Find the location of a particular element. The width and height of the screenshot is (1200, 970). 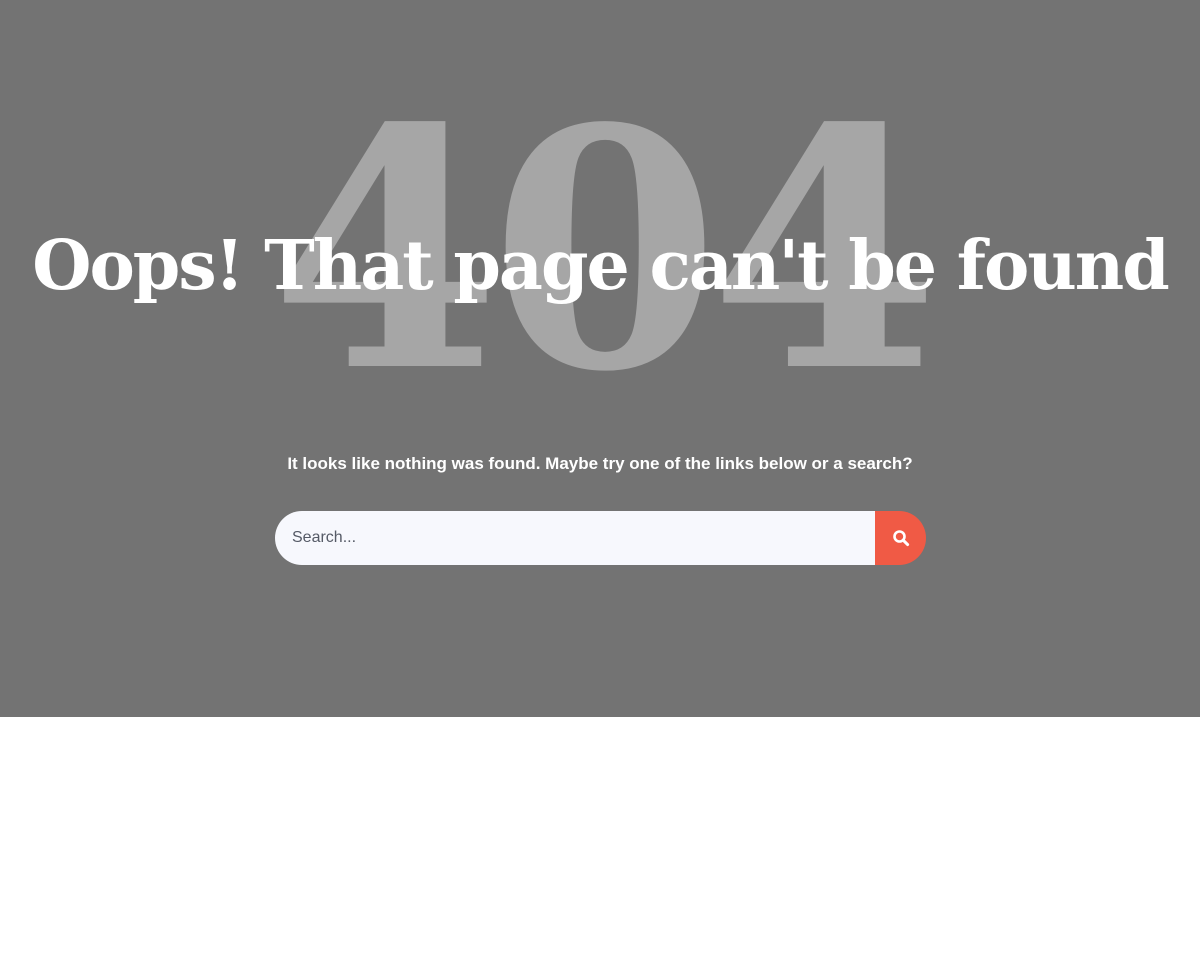

search-icon is located at coordinates (901, 538).